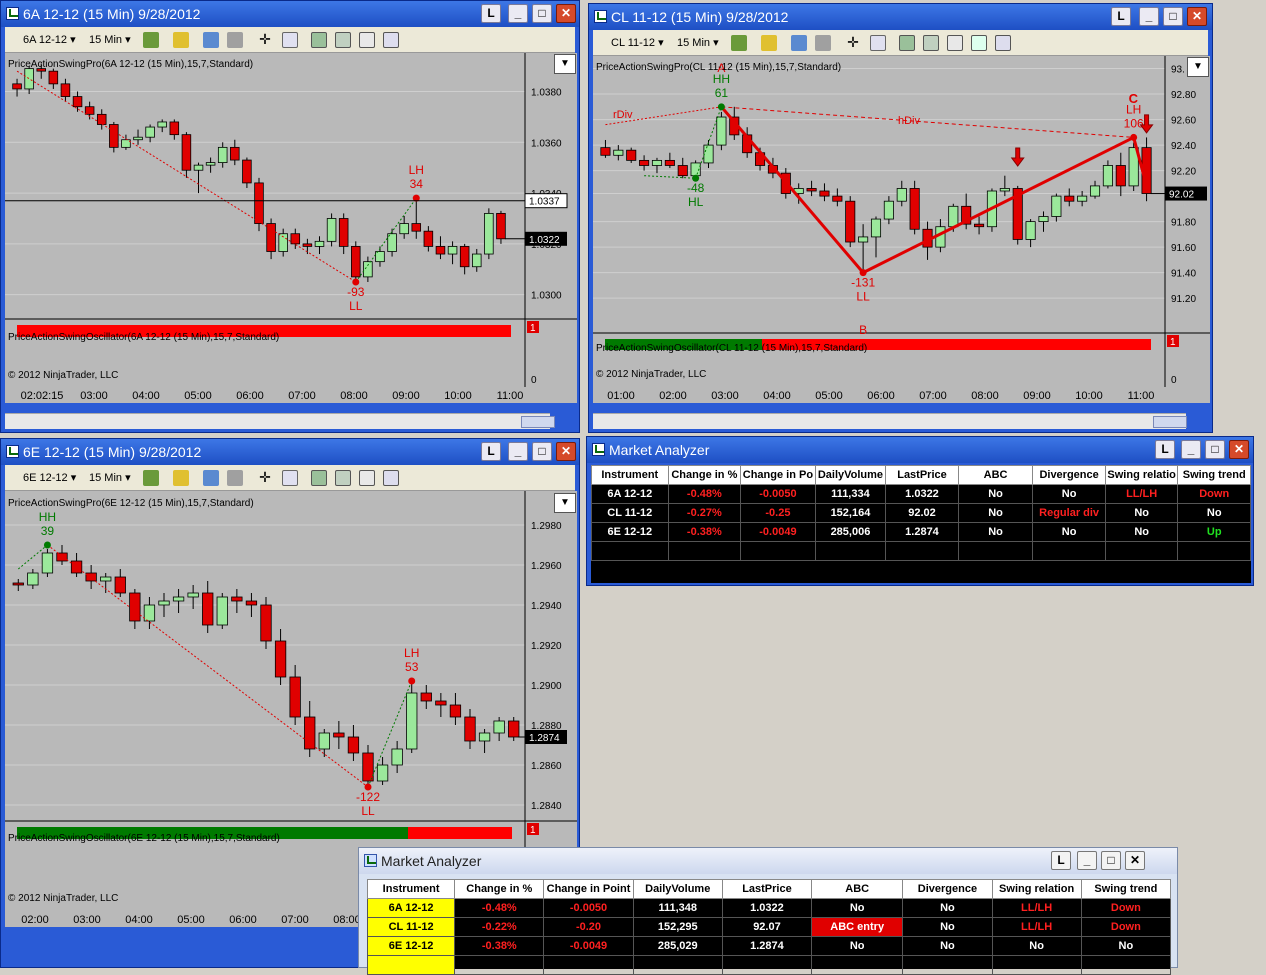 The width and height of the screenshot is (1266, 975). What do you see at coordinates (1036, 889) in the screenshot?
I see `column-header: Swing relation` at bounding box center [1036, 889].